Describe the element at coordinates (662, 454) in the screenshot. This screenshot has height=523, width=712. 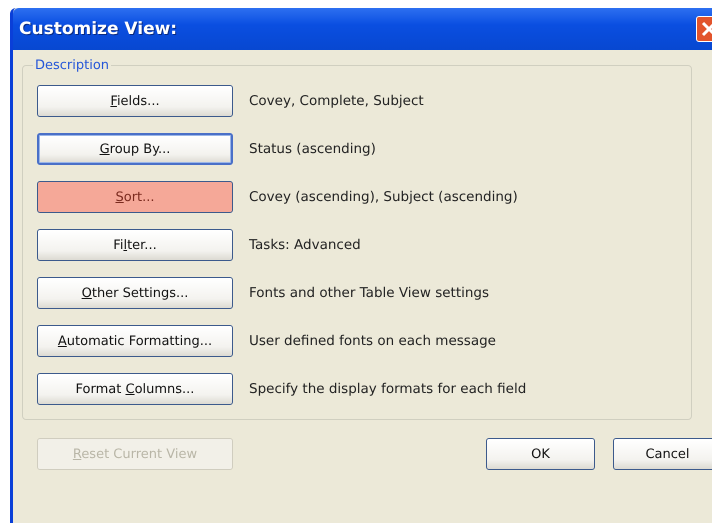
I see `cancel-button: Cancel` at that location.